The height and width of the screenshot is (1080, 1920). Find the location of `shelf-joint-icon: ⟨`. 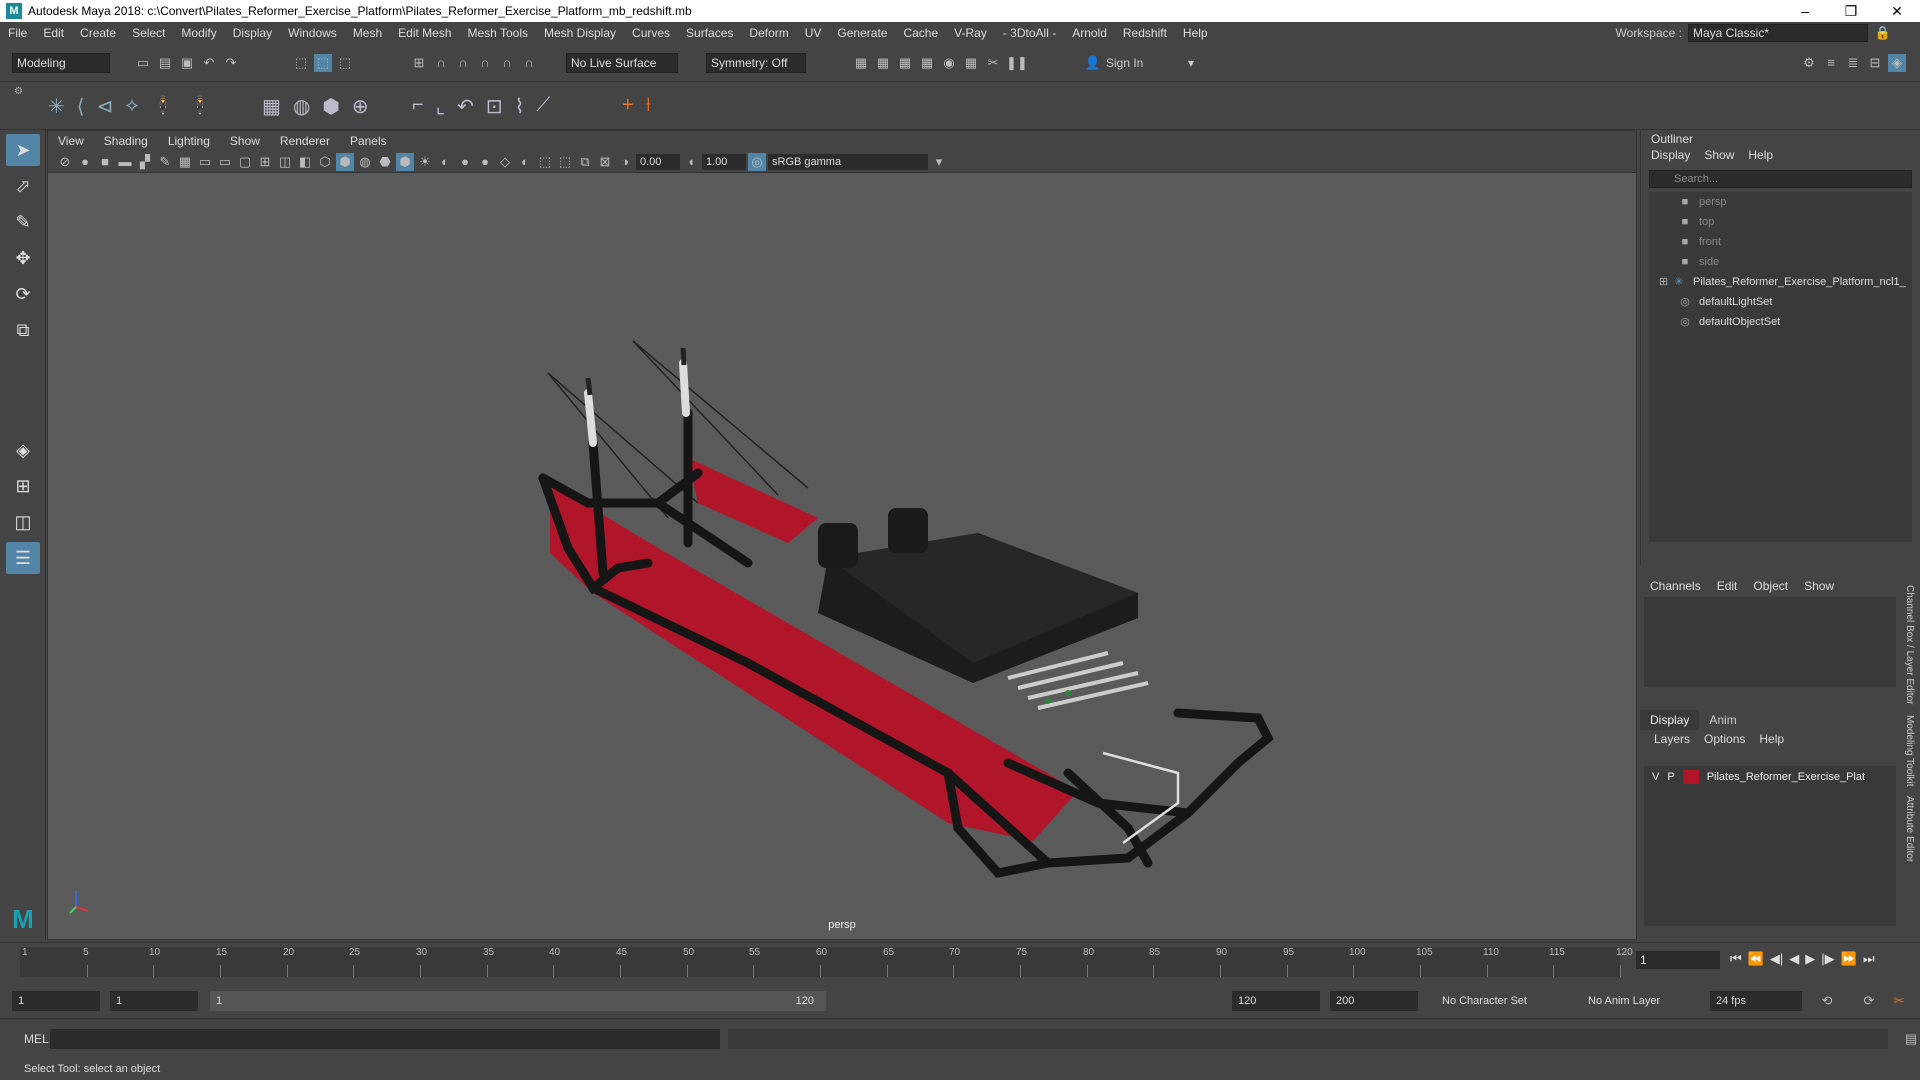

shelf-joint-icon: ⟨ is located at coordinates (81, 106).